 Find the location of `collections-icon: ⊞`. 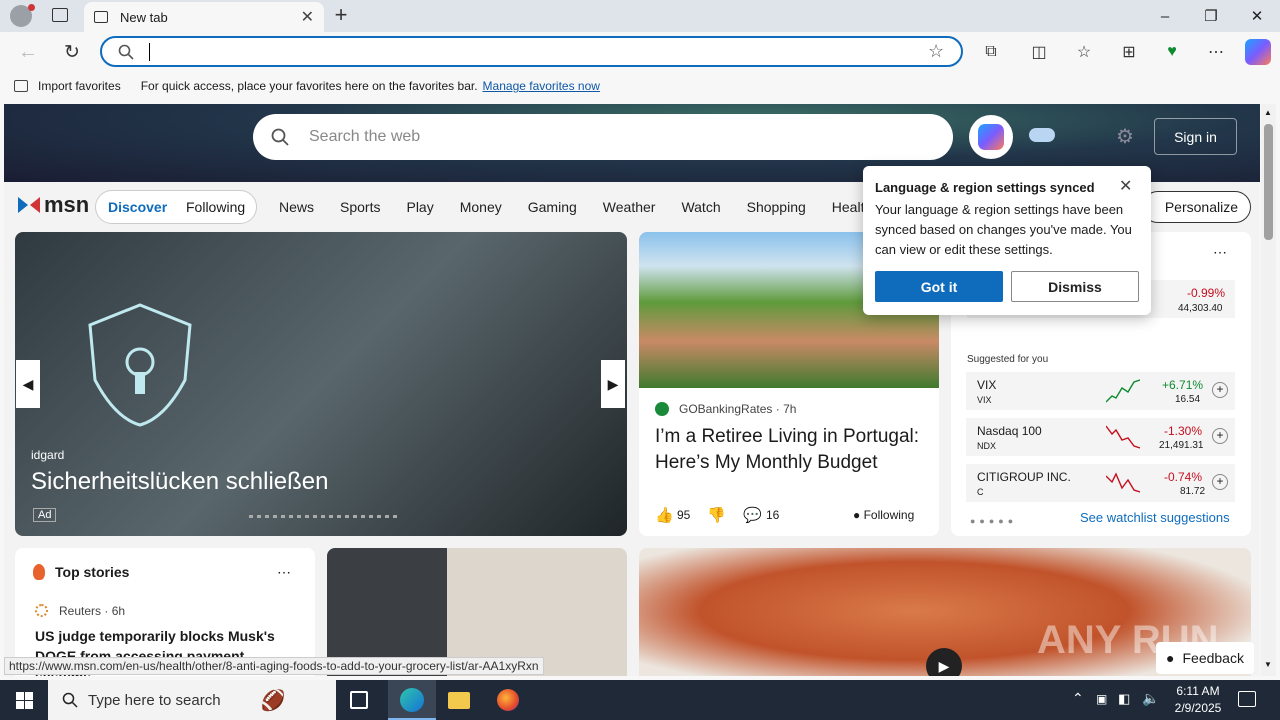

collections-icon: ⊞ is located at coordinates (1129, 52).